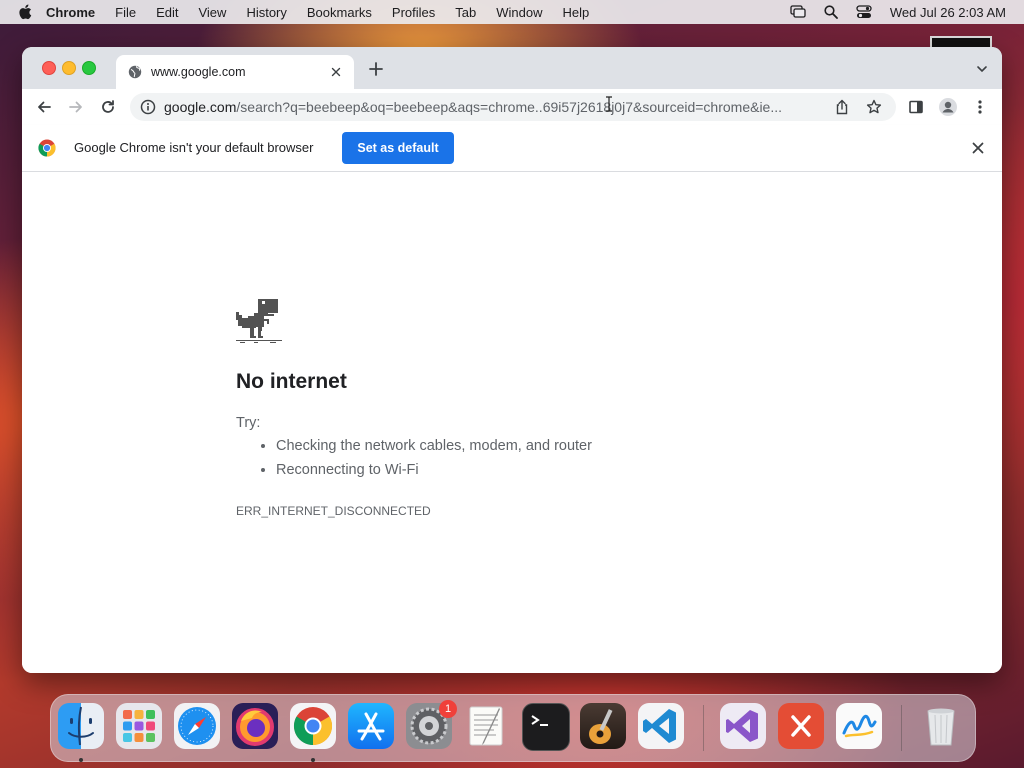 This screenshot has height=768, width=1024. I want to click on menu-view: View, so click(212, 12).